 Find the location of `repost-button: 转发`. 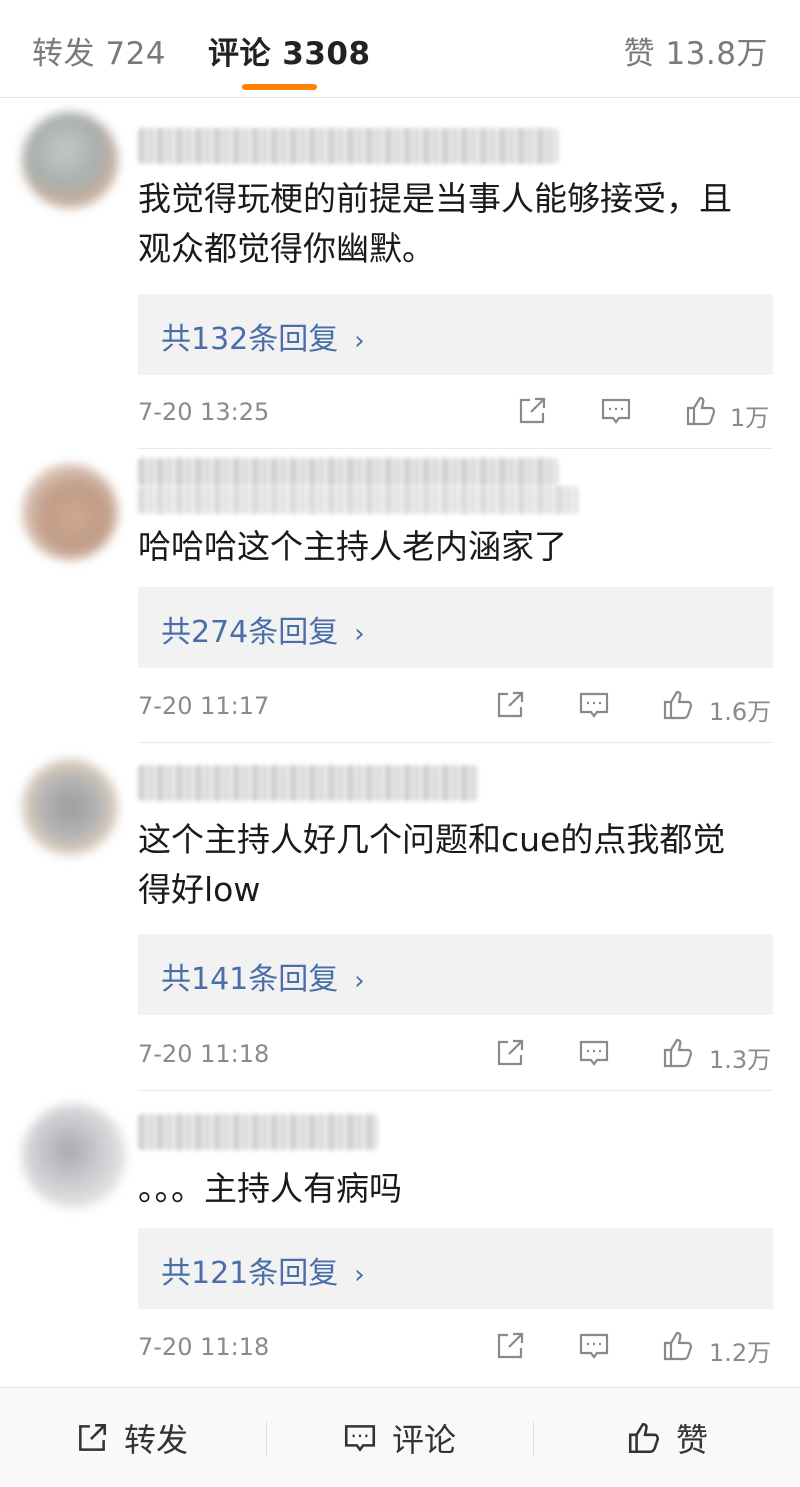

repost-button: 转发 is located at coordinates (131, 1437).